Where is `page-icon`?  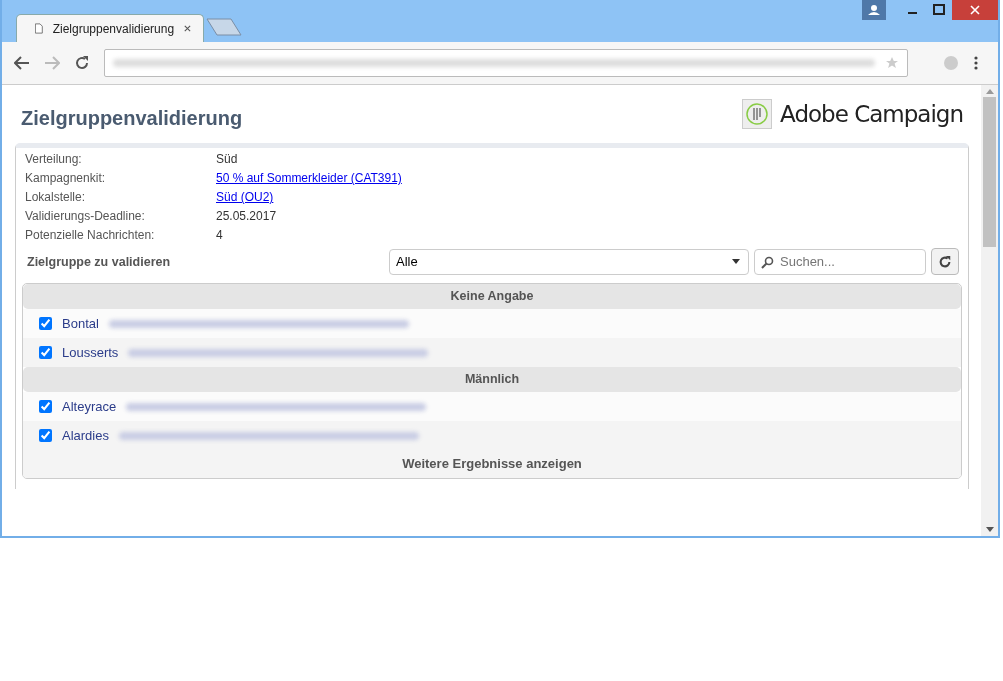 page-icon is located at coordinates (39, 28).